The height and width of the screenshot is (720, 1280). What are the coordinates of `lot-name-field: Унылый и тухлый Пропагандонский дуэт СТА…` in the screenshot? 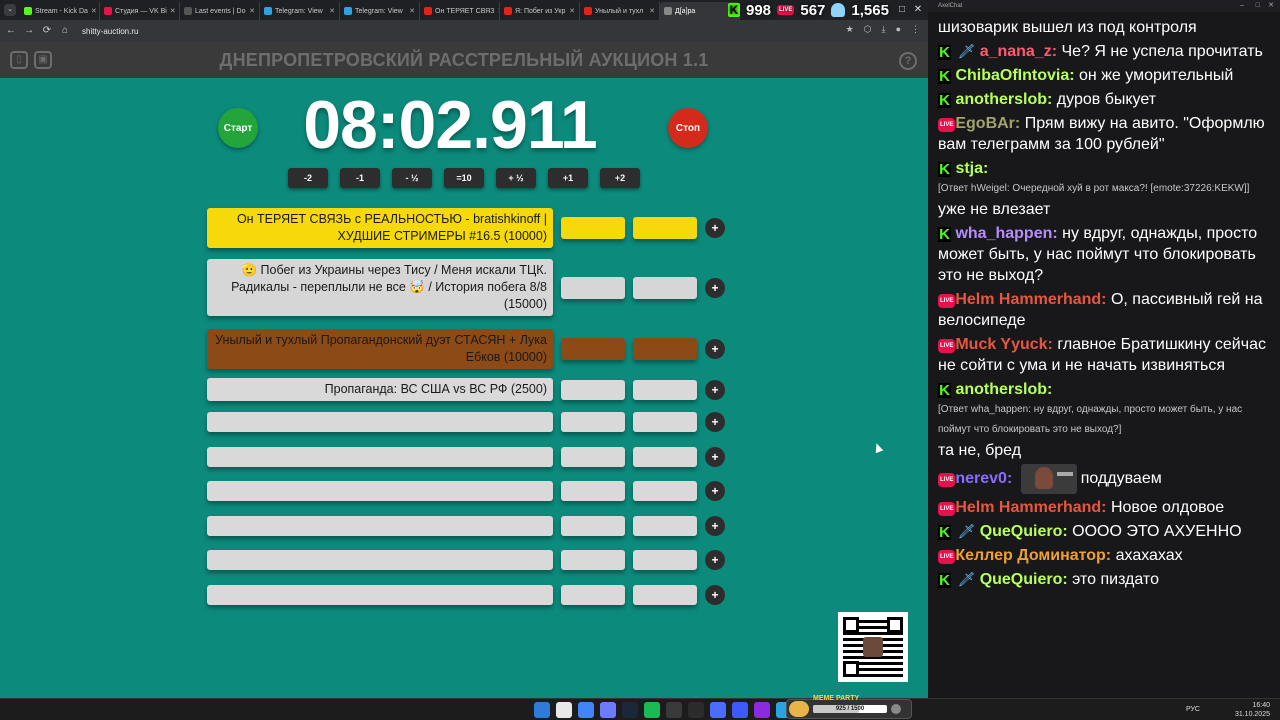 It's located at (380, 349).